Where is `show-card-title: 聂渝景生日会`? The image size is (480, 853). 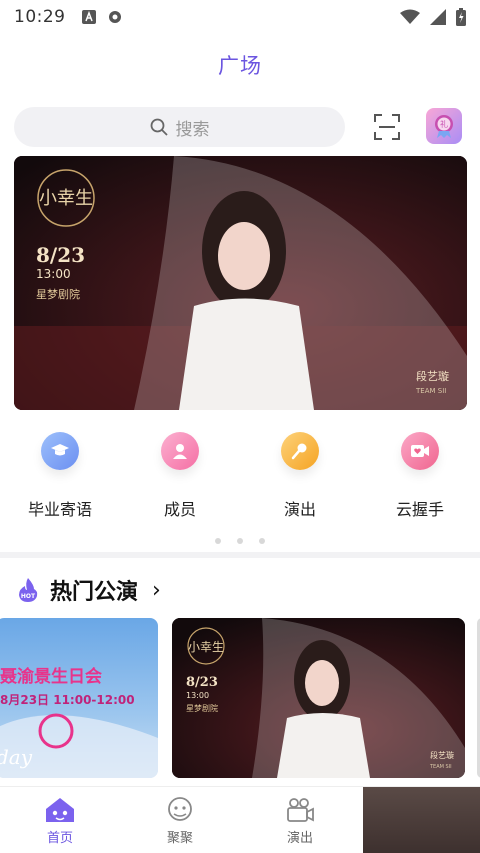
show-card-title: 聂渝景生日会 is located at coordinates (51, 676).